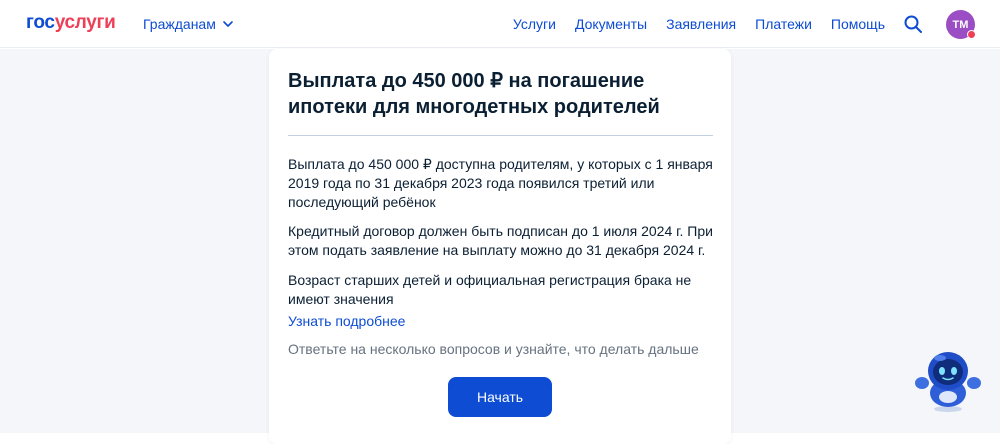 This screenshot has width=1000, height=444. Describe the element at coordinates (500, 135) in the screenshot. I see `divider` at that location.